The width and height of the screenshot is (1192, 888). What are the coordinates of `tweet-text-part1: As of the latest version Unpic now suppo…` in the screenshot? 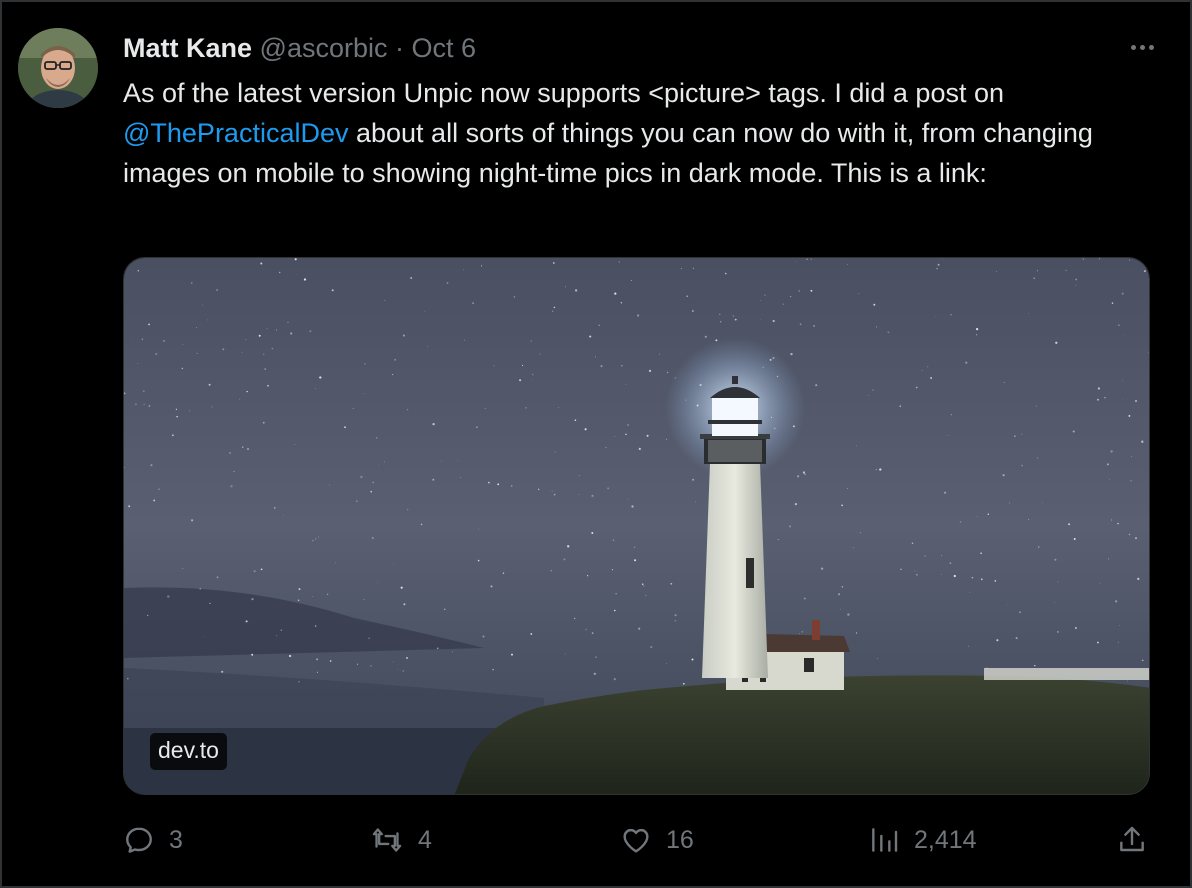 It's located at (563, 93).